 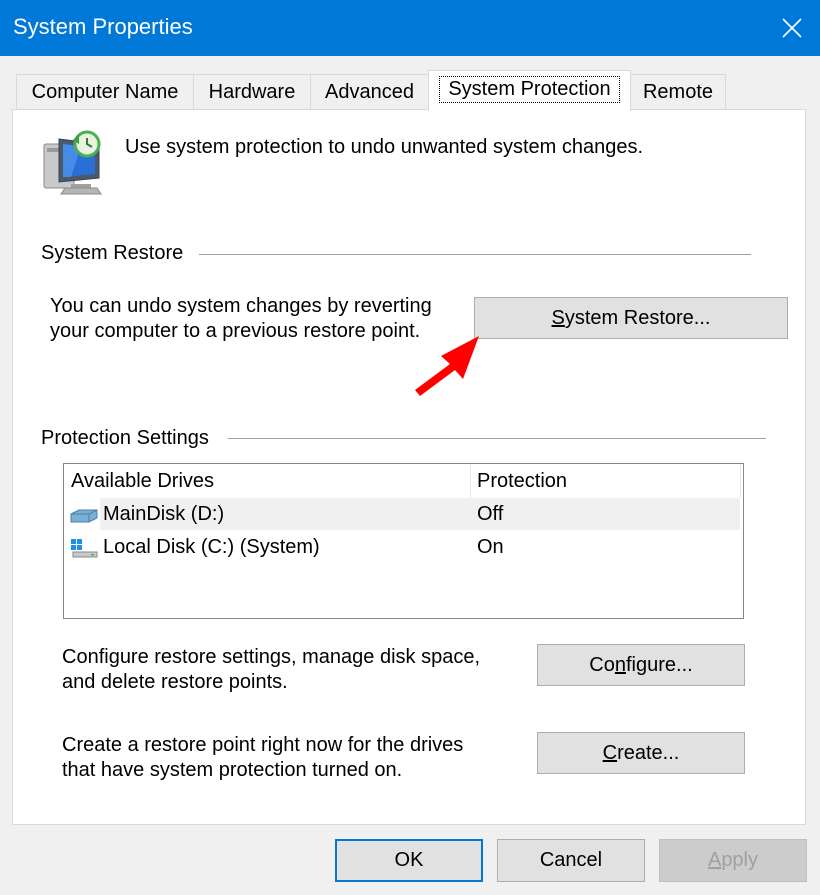 I want to click on close-button, so click(x=792, y=28).